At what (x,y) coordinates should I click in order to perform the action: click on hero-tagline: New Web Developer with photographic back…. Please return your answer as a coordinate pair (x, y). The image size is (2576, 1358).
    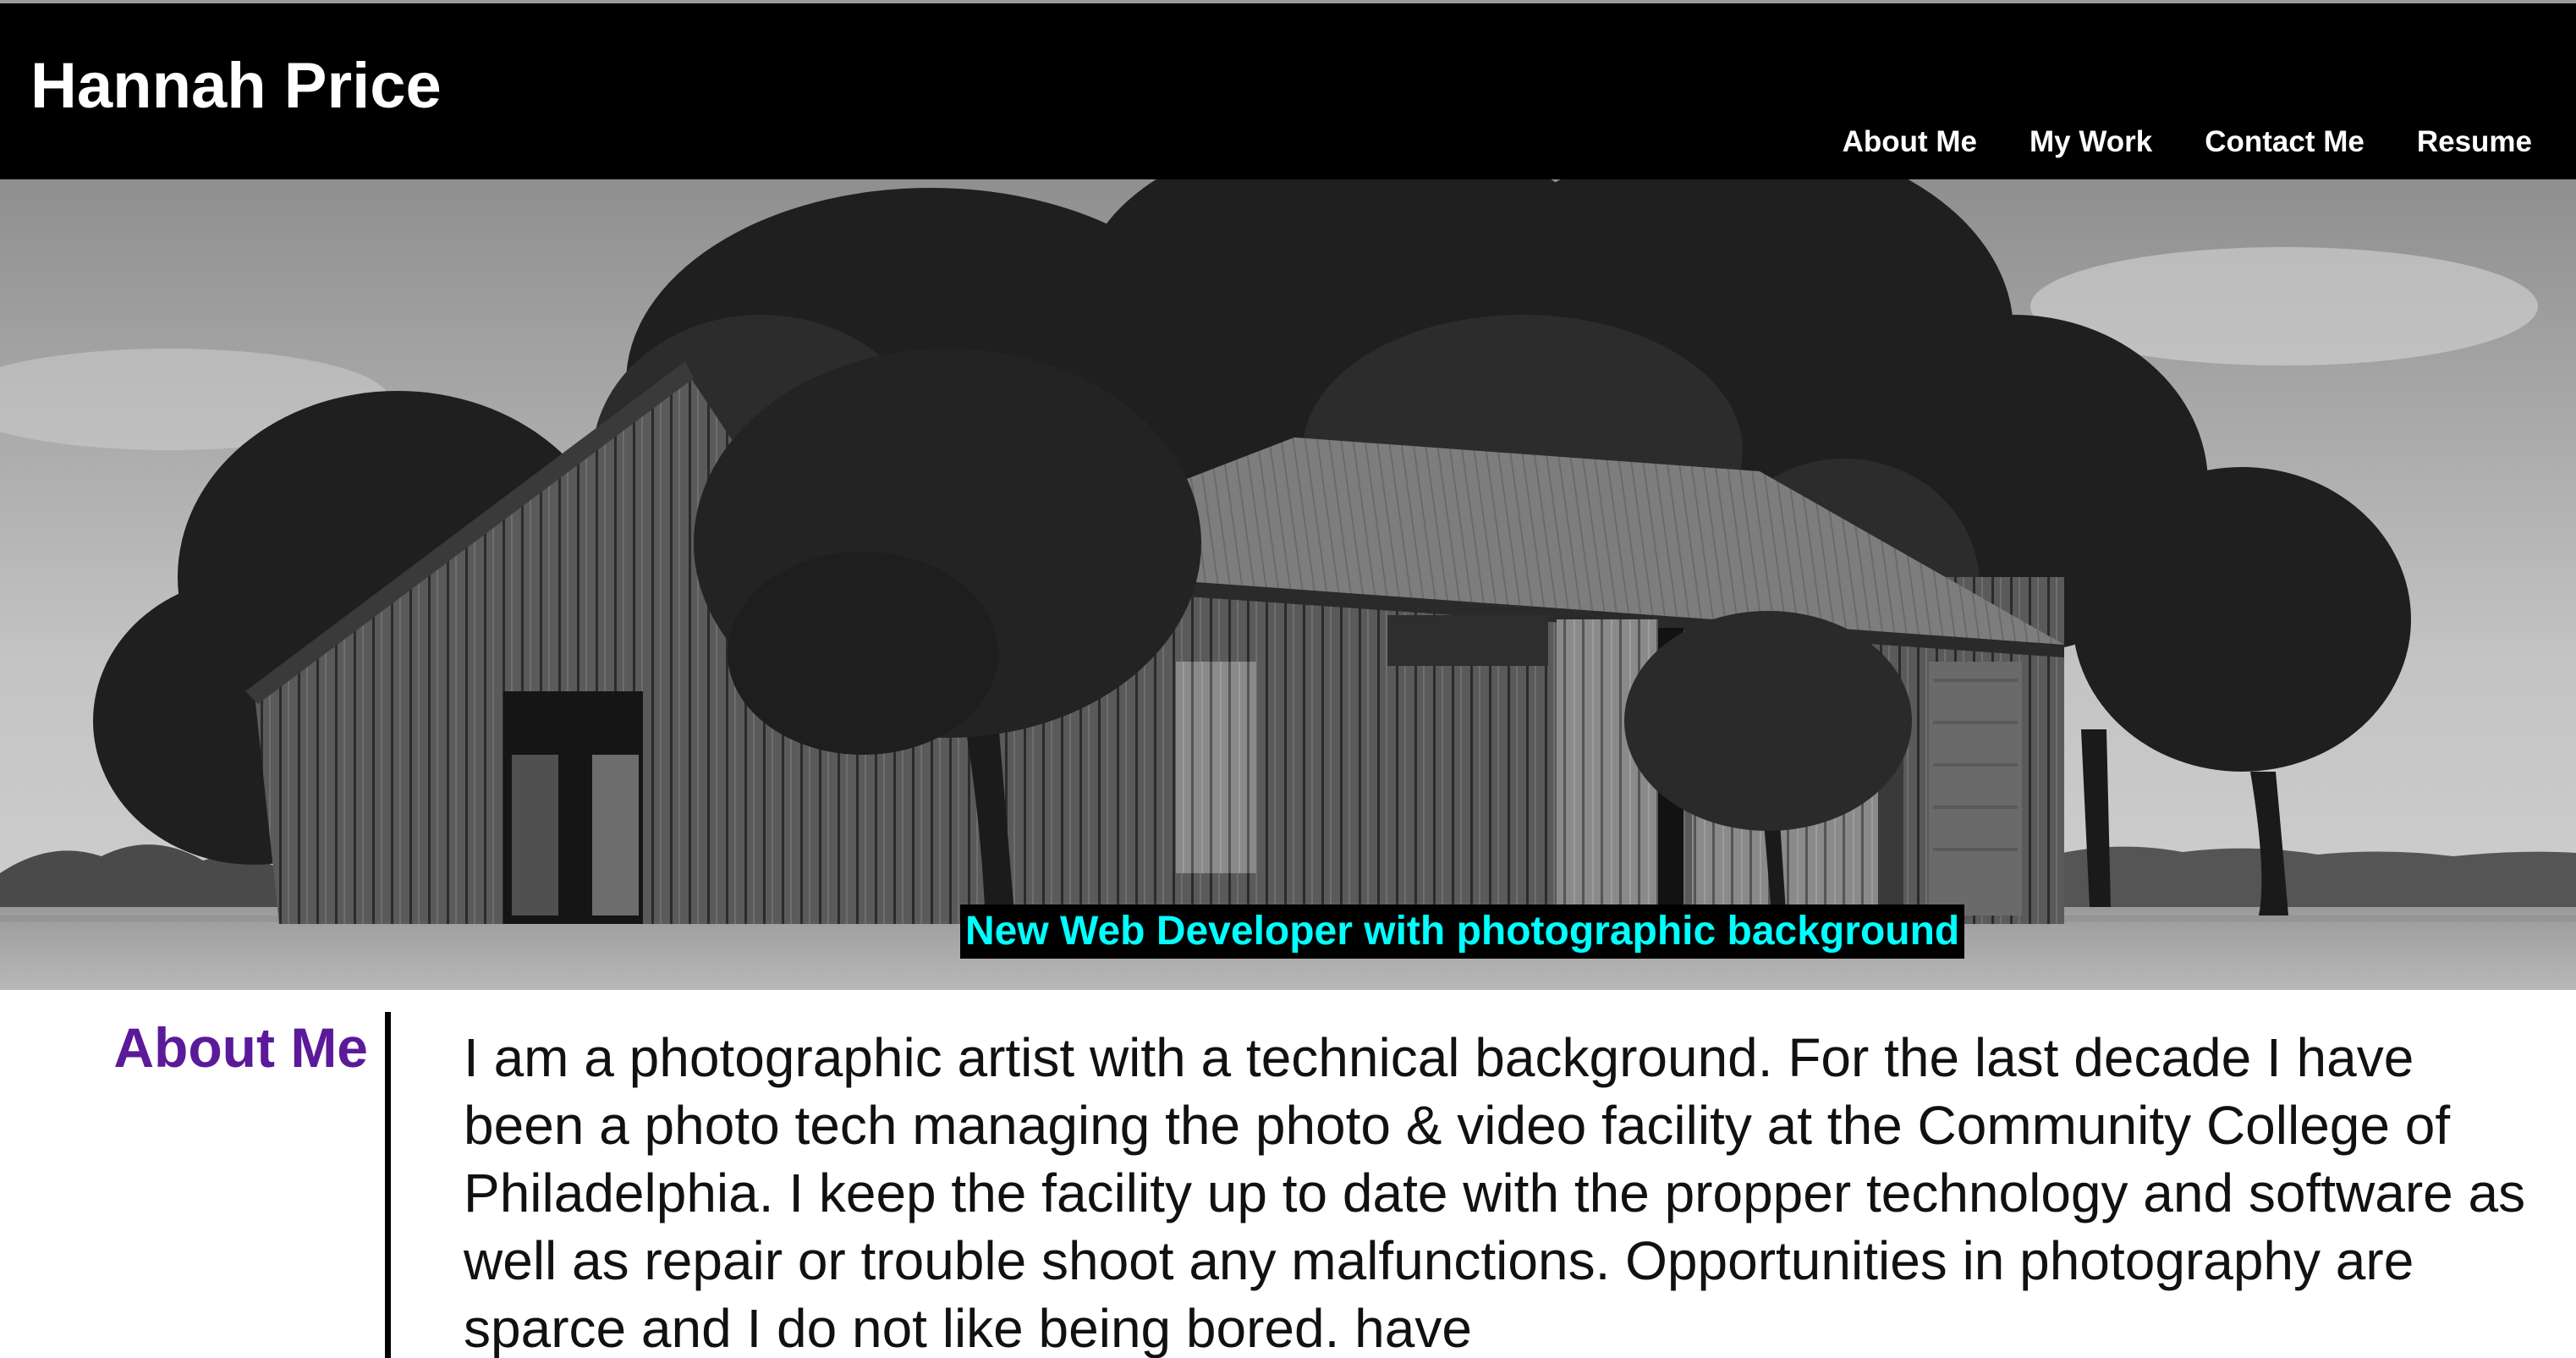
    Looking at the image, I should click on (1462, 931).